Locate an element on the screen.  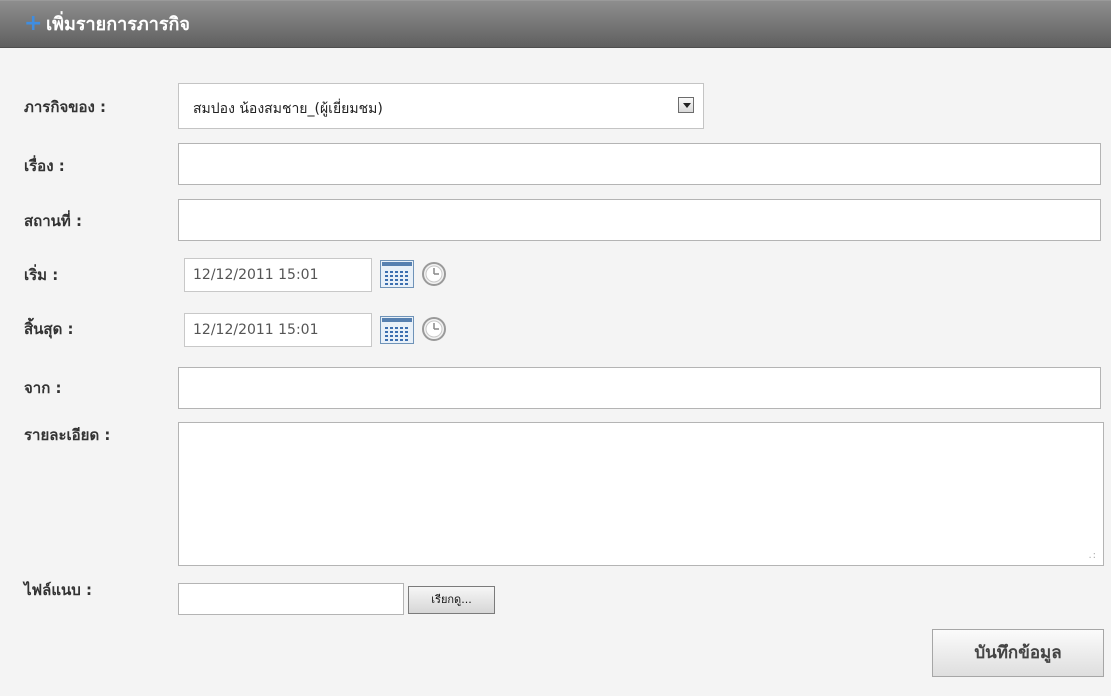
attachment-label: ไฟล์แนบ : is located at coordinates (58, 590).